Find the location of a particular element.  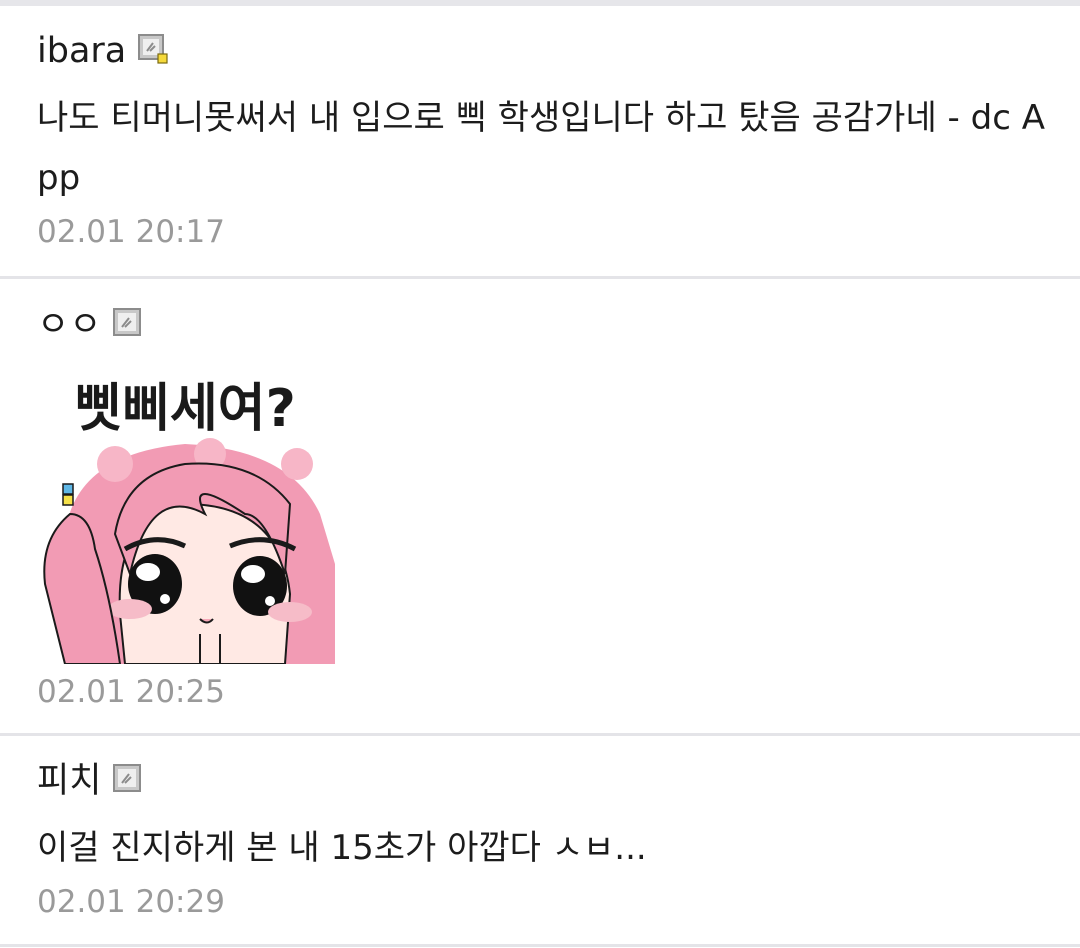

comment-nickname: ㅇㅇ is located at coordinates (69, 325).